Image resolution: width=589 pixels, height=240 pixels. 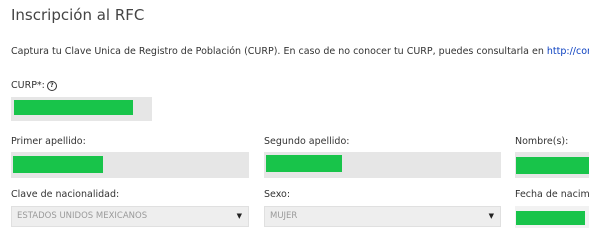 I want to click on nacionalidad-label: Clave de nacionalidad:, so click(x=65, y=194).